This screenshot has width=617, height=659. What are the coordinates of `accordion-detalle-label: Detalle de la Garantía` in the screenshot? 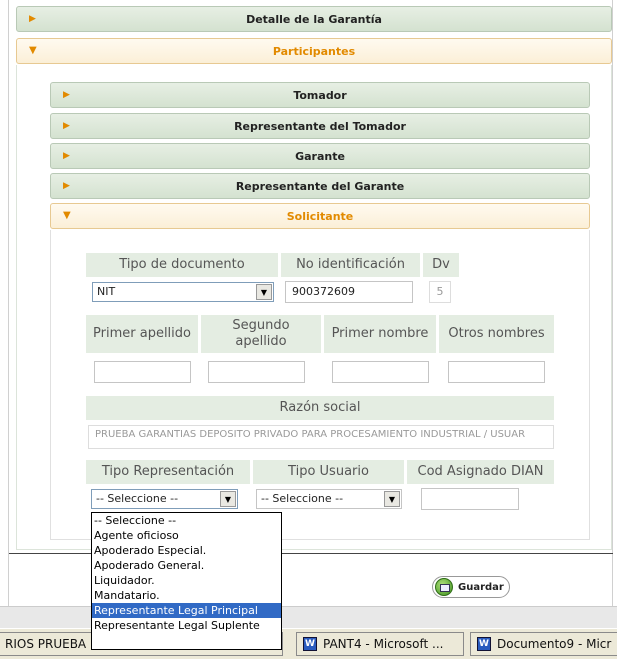 It's located at (314, 19).